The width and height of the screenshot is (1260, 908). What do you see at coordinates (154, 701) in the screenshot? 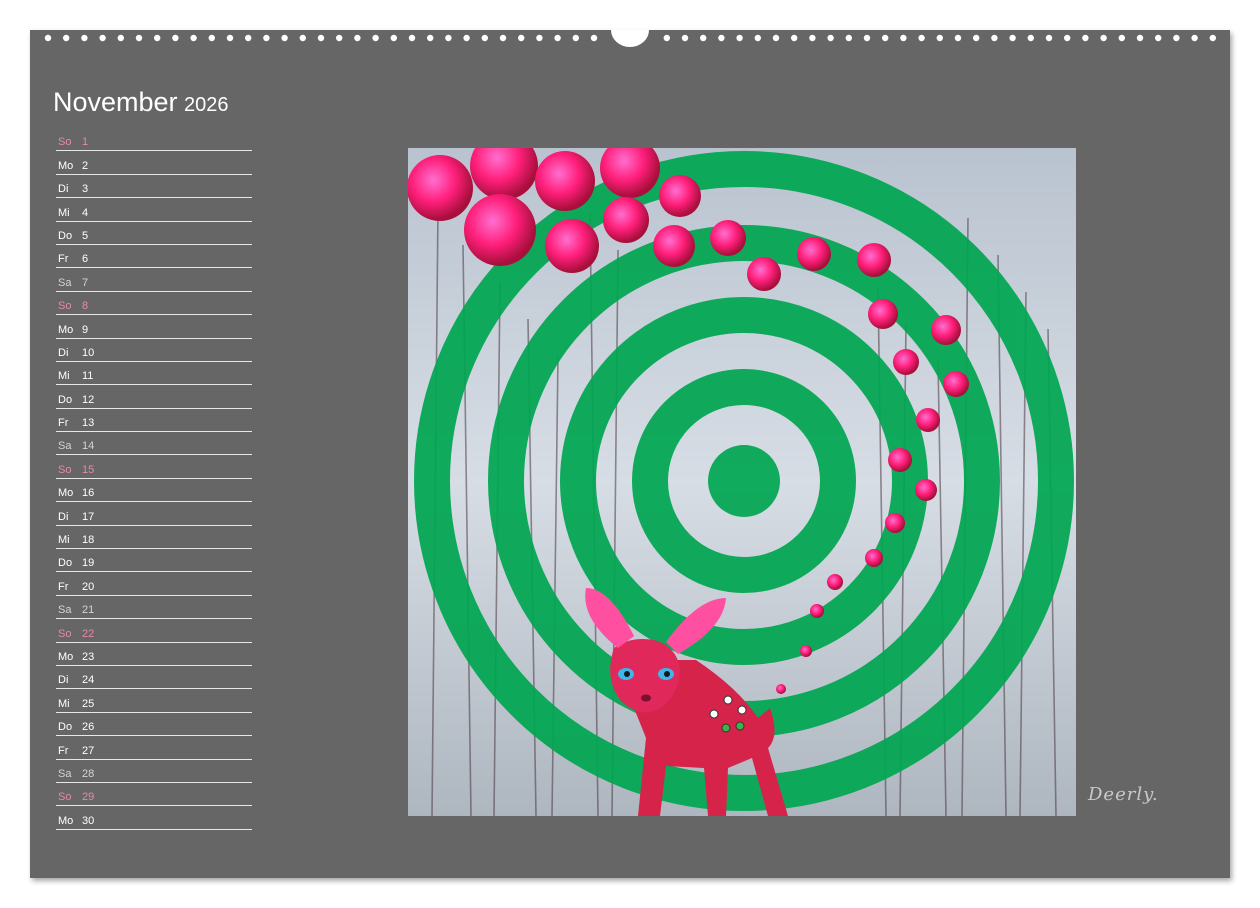
I see `day-row: Mi 25` at bounding box center [154, 701].